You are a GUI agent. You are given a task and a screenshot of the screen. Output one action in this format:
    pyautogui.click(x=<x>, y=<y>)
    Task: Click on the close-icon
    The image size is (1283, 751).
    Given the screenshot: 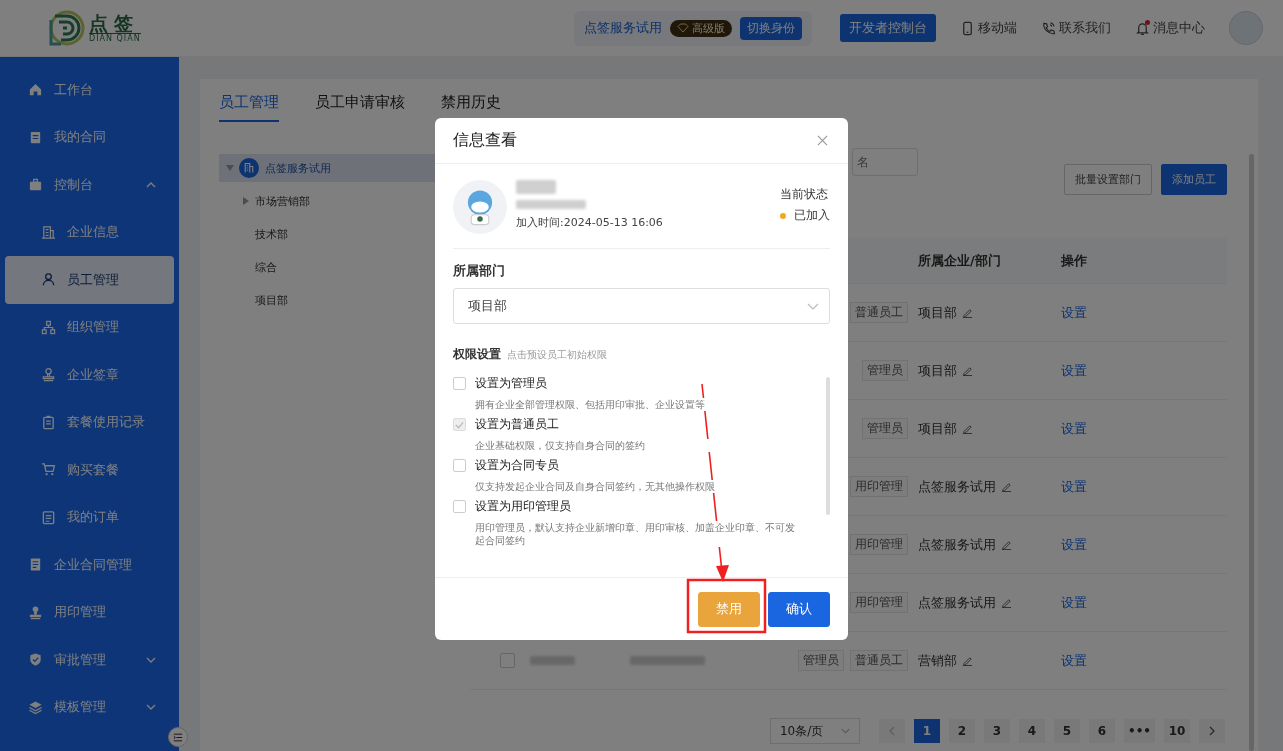 What is the action you would take?
    pyautogui.click(x=822, y=140)
    